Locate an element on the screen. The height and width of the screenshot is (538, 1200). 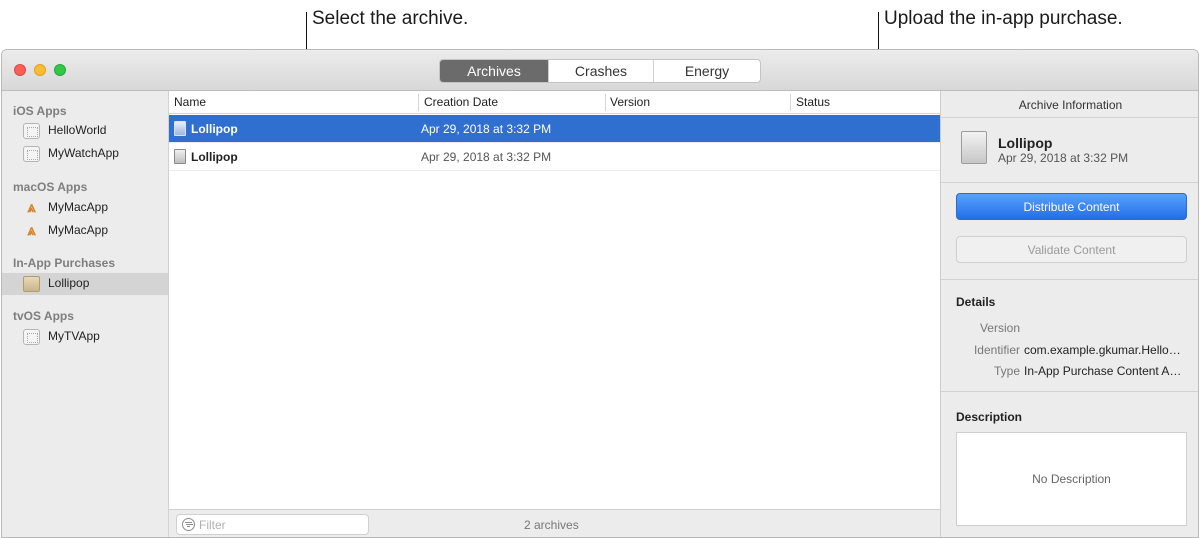
sidebar-item-mymacapp-2: ⩓ MyMacApp is located at coordinates (85, 231).